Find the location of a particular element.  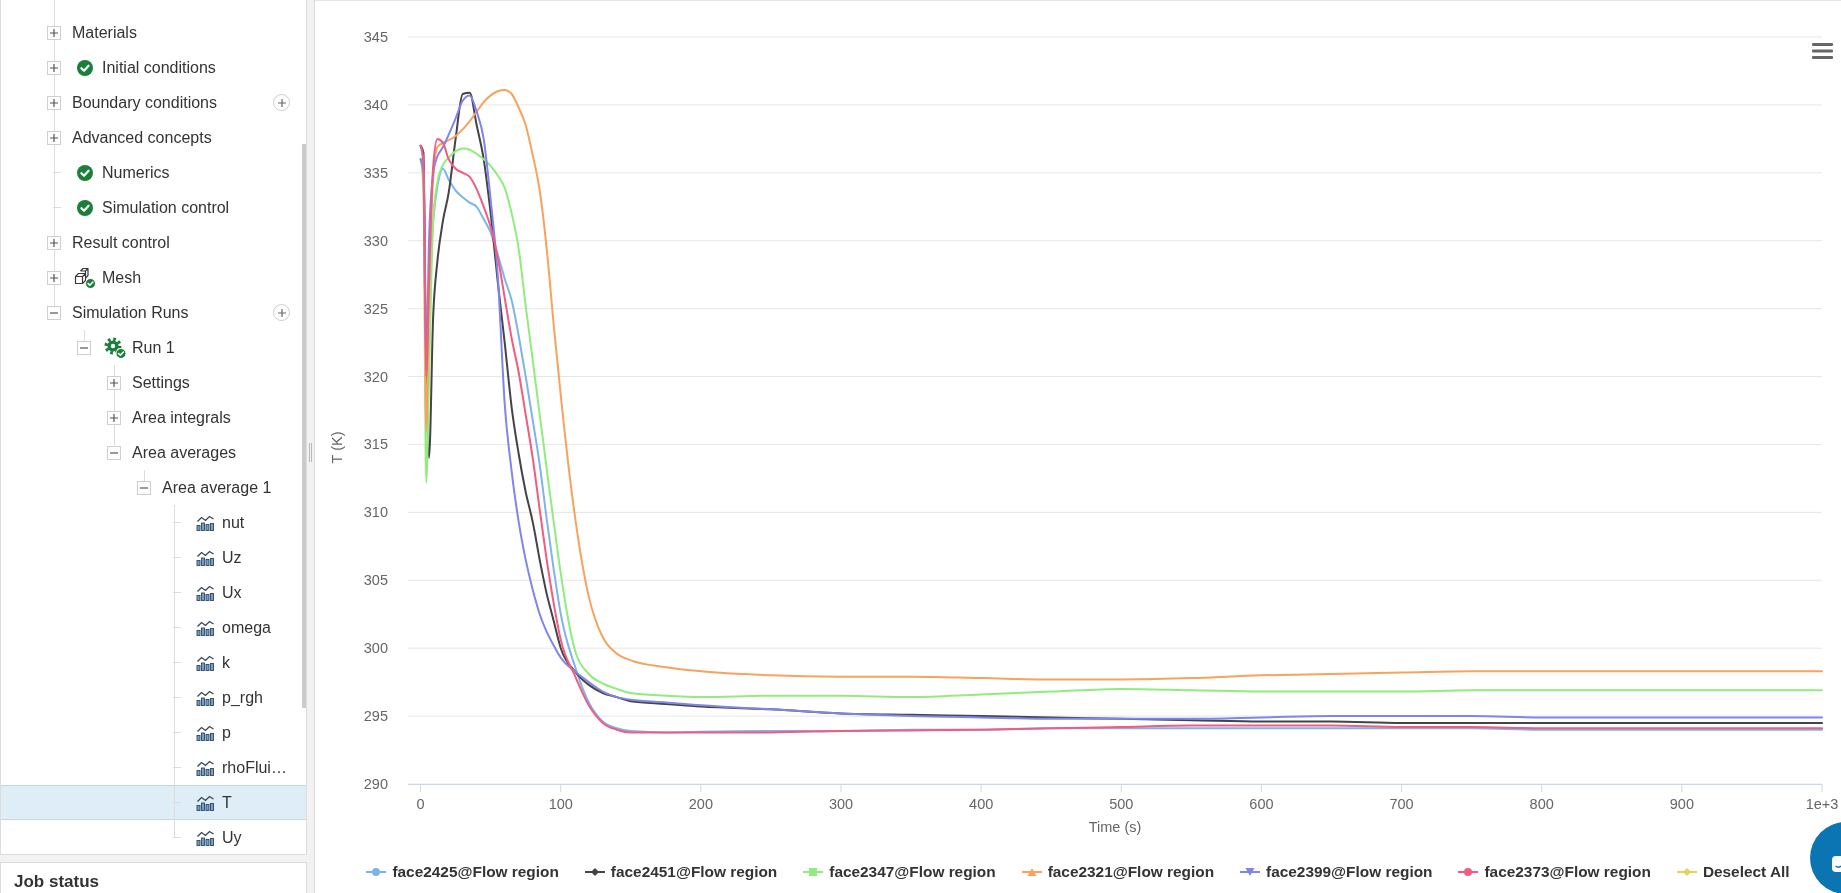

tree-item: Area integrals is located at coordinates (153, 417).